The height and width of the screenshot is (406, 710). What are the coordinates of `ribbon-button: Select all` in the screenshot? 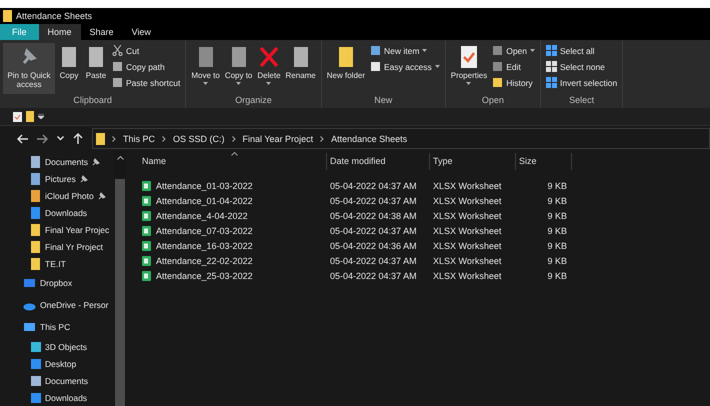 It's located at (582, 50).